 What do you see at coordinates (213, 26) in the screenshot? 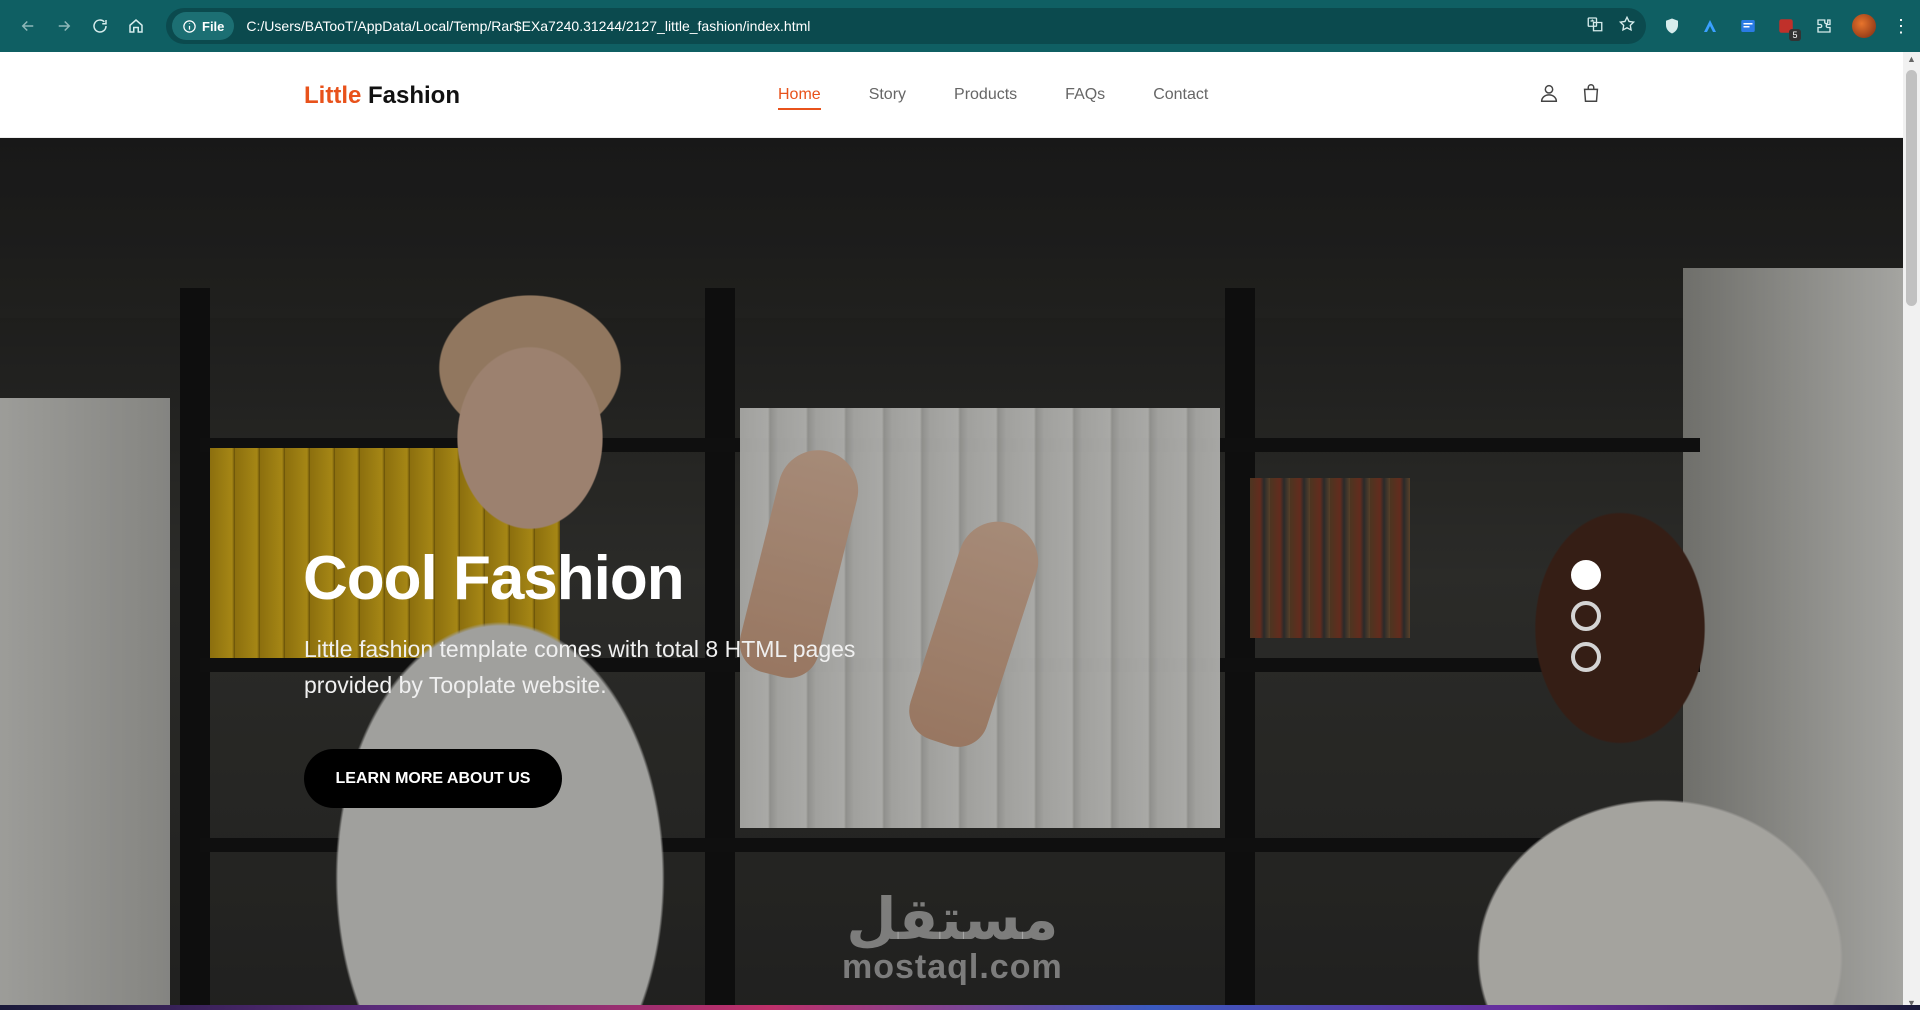
I see `site-chip-label: File` at bounding box center [213, 26].